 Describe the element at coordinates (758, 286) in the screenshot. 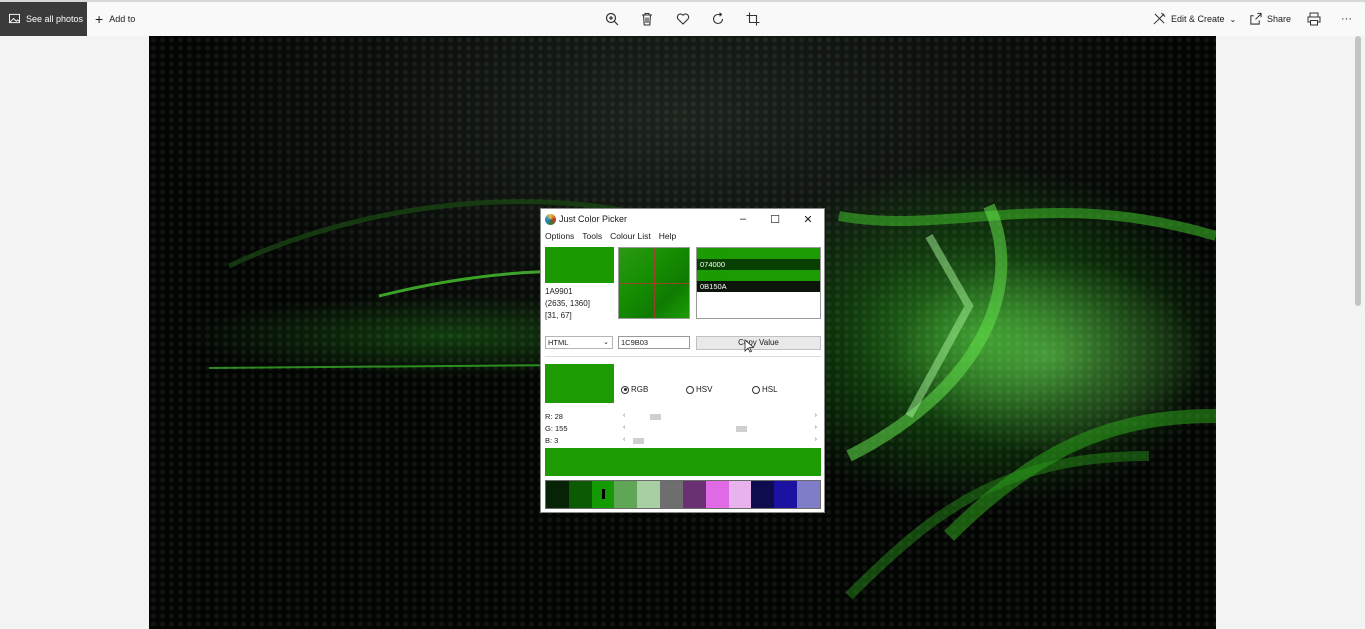

I see `color-history-item: 0B150A` at that location.